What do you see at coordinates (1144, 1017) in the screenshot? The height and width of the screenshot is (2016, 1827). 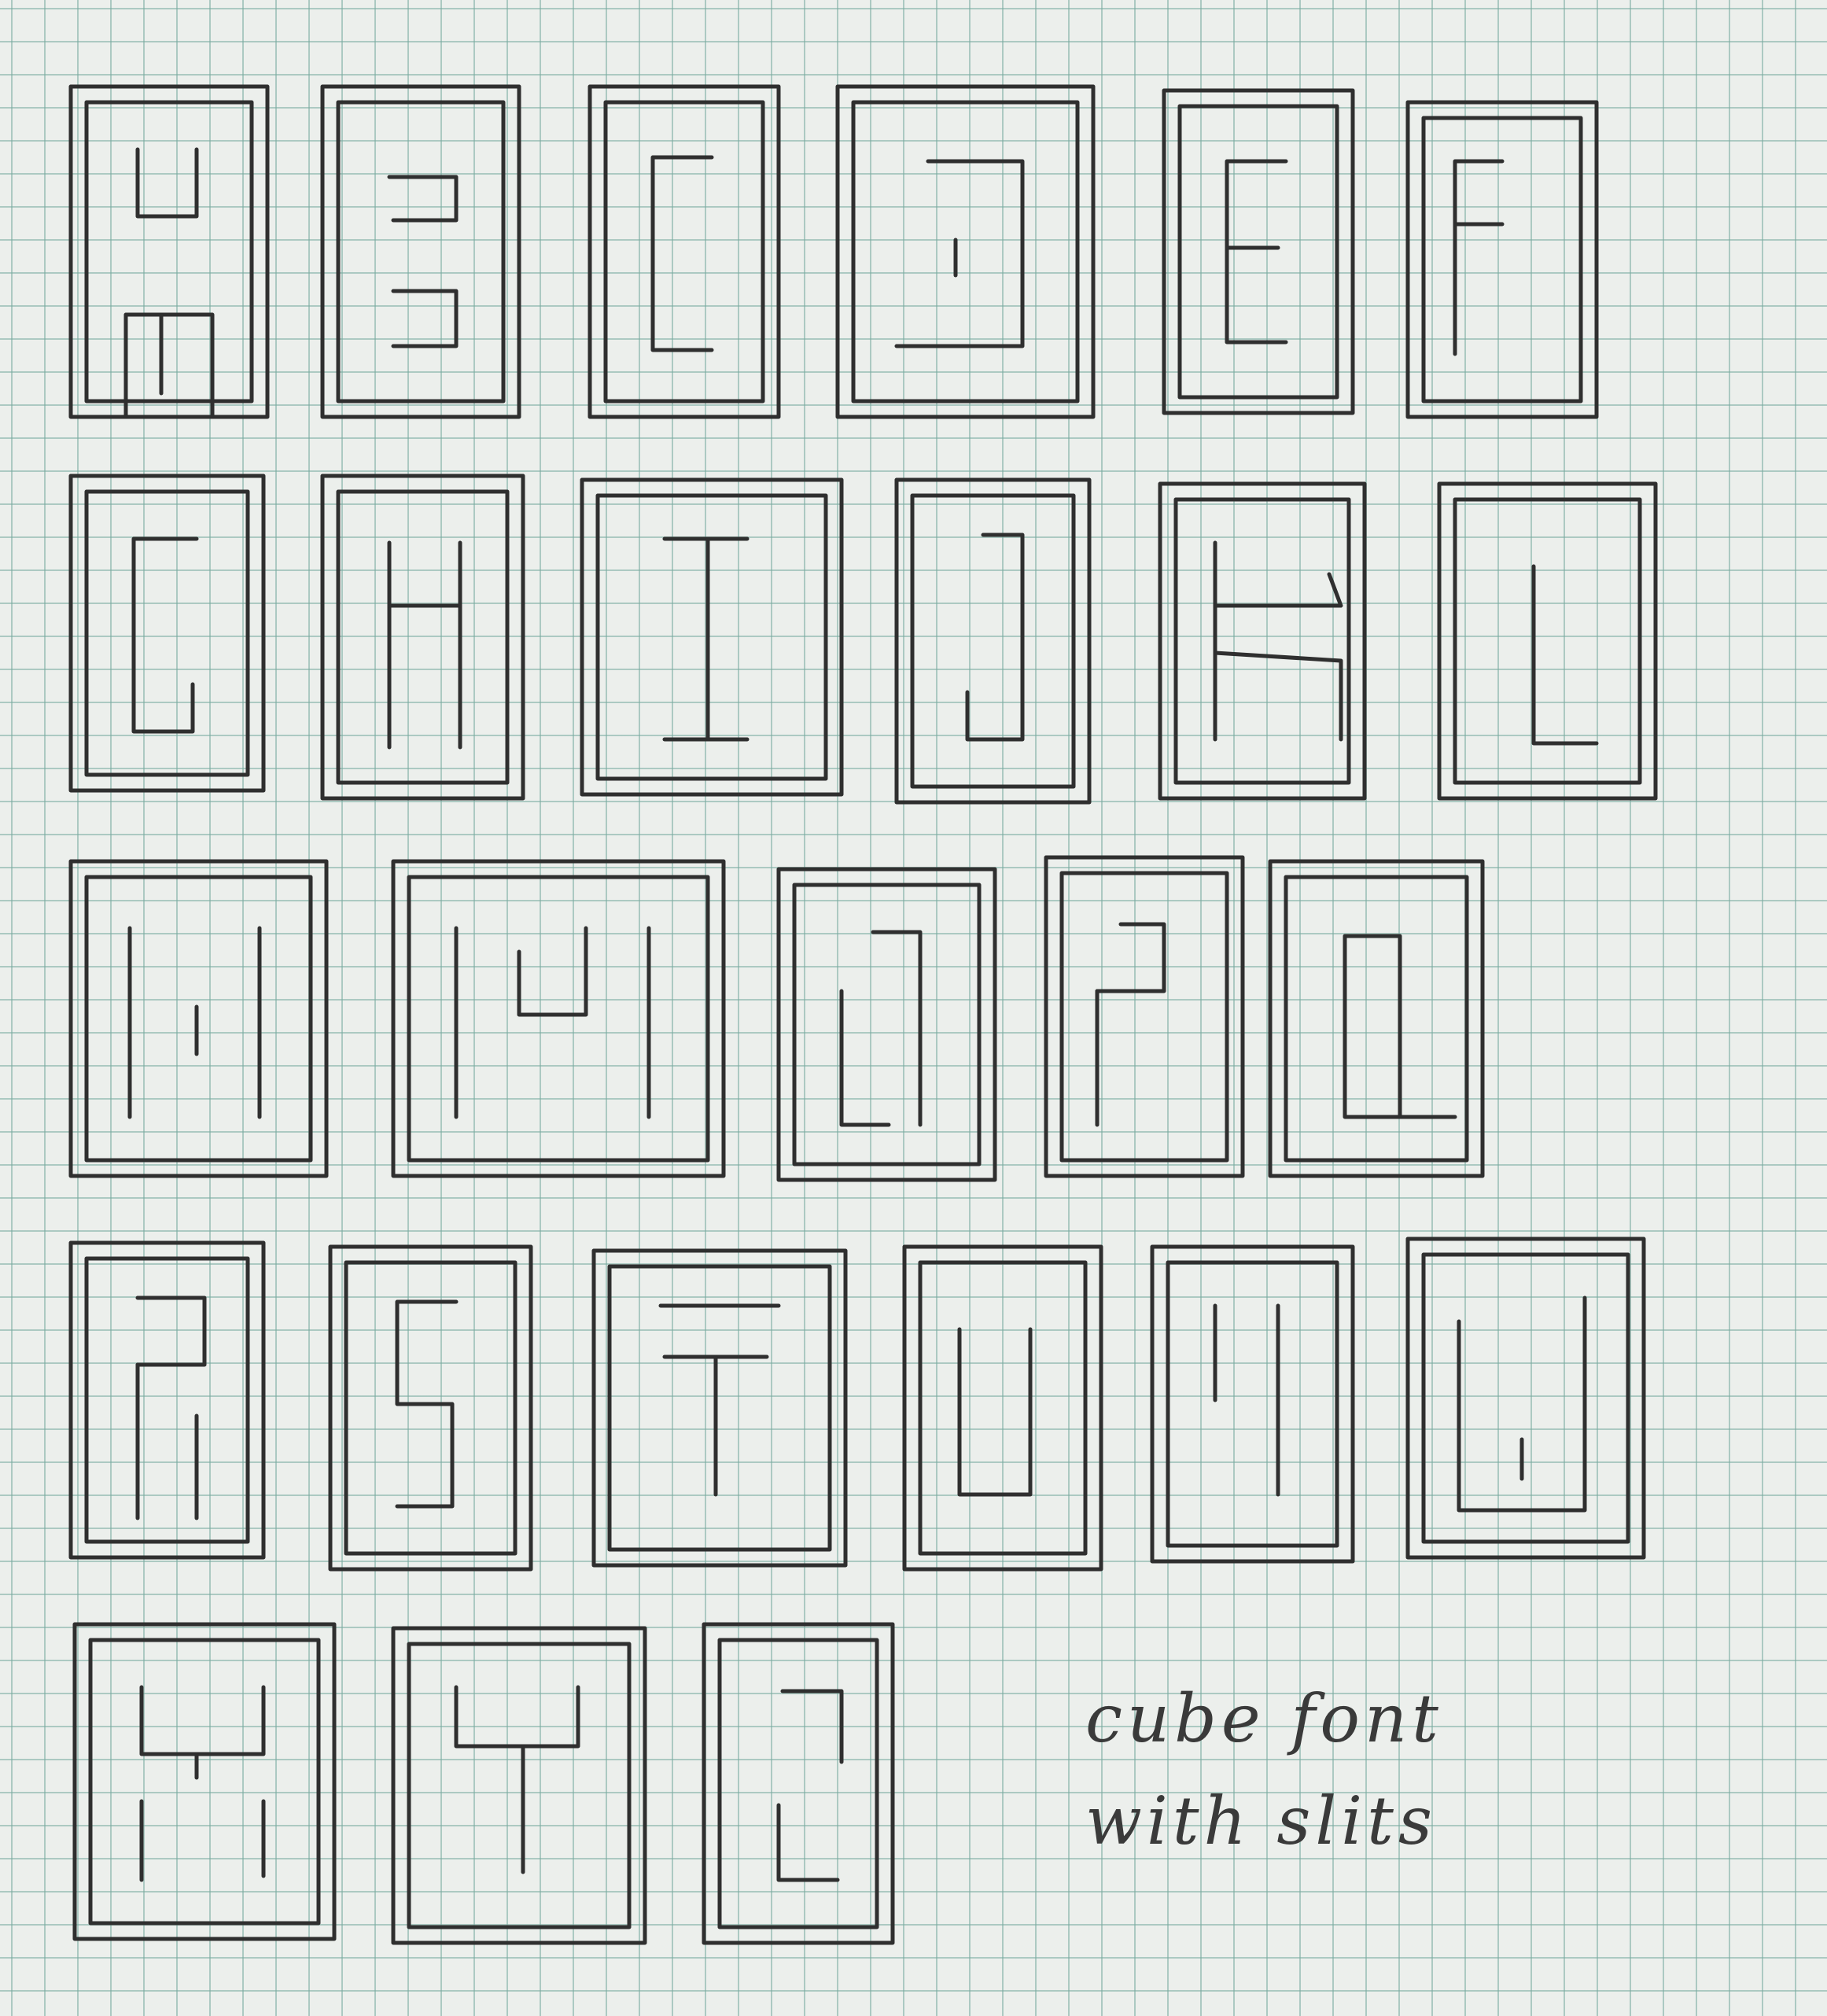 I see `glyph-p` at bounding box center [1144, 1017].